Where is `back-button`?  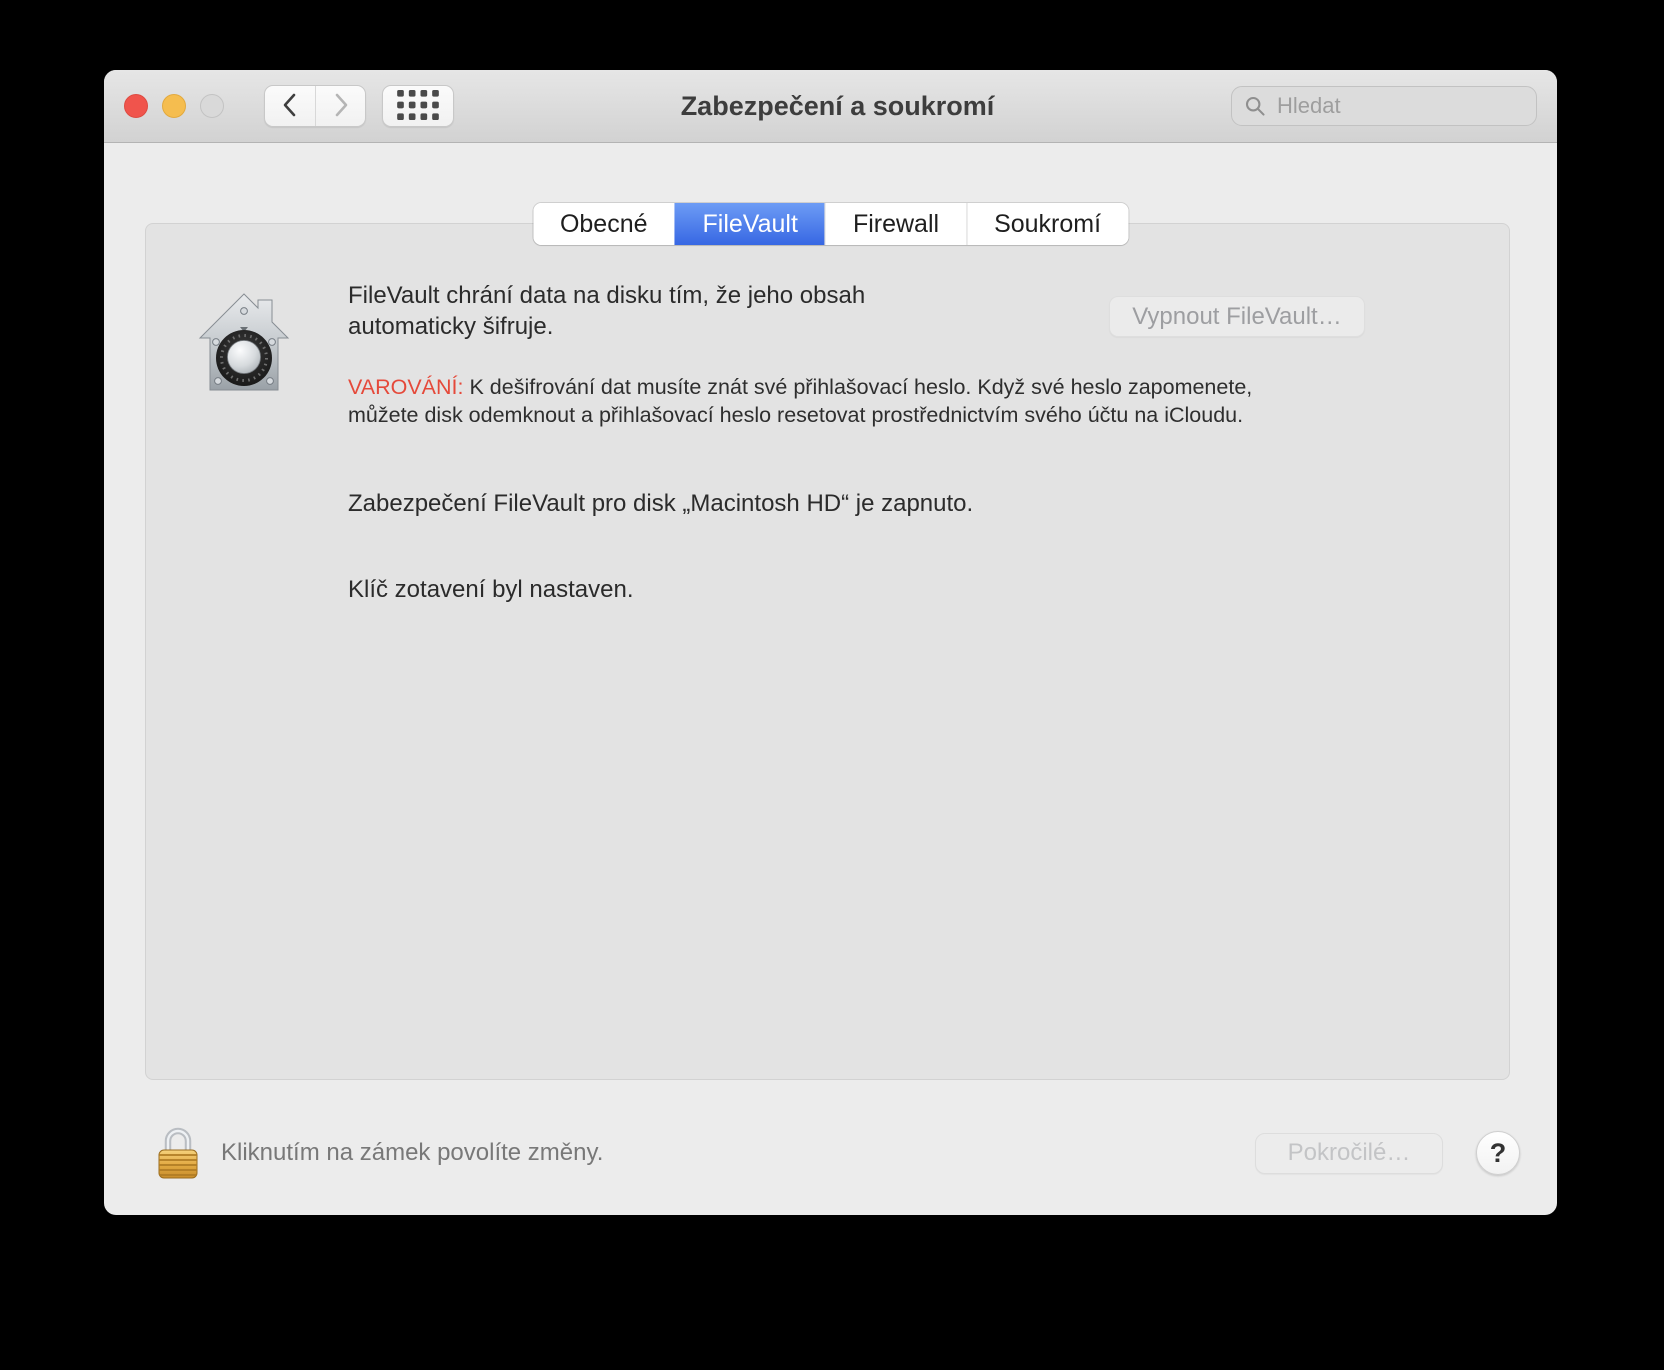 back-button is located at coordinates (290, 106).